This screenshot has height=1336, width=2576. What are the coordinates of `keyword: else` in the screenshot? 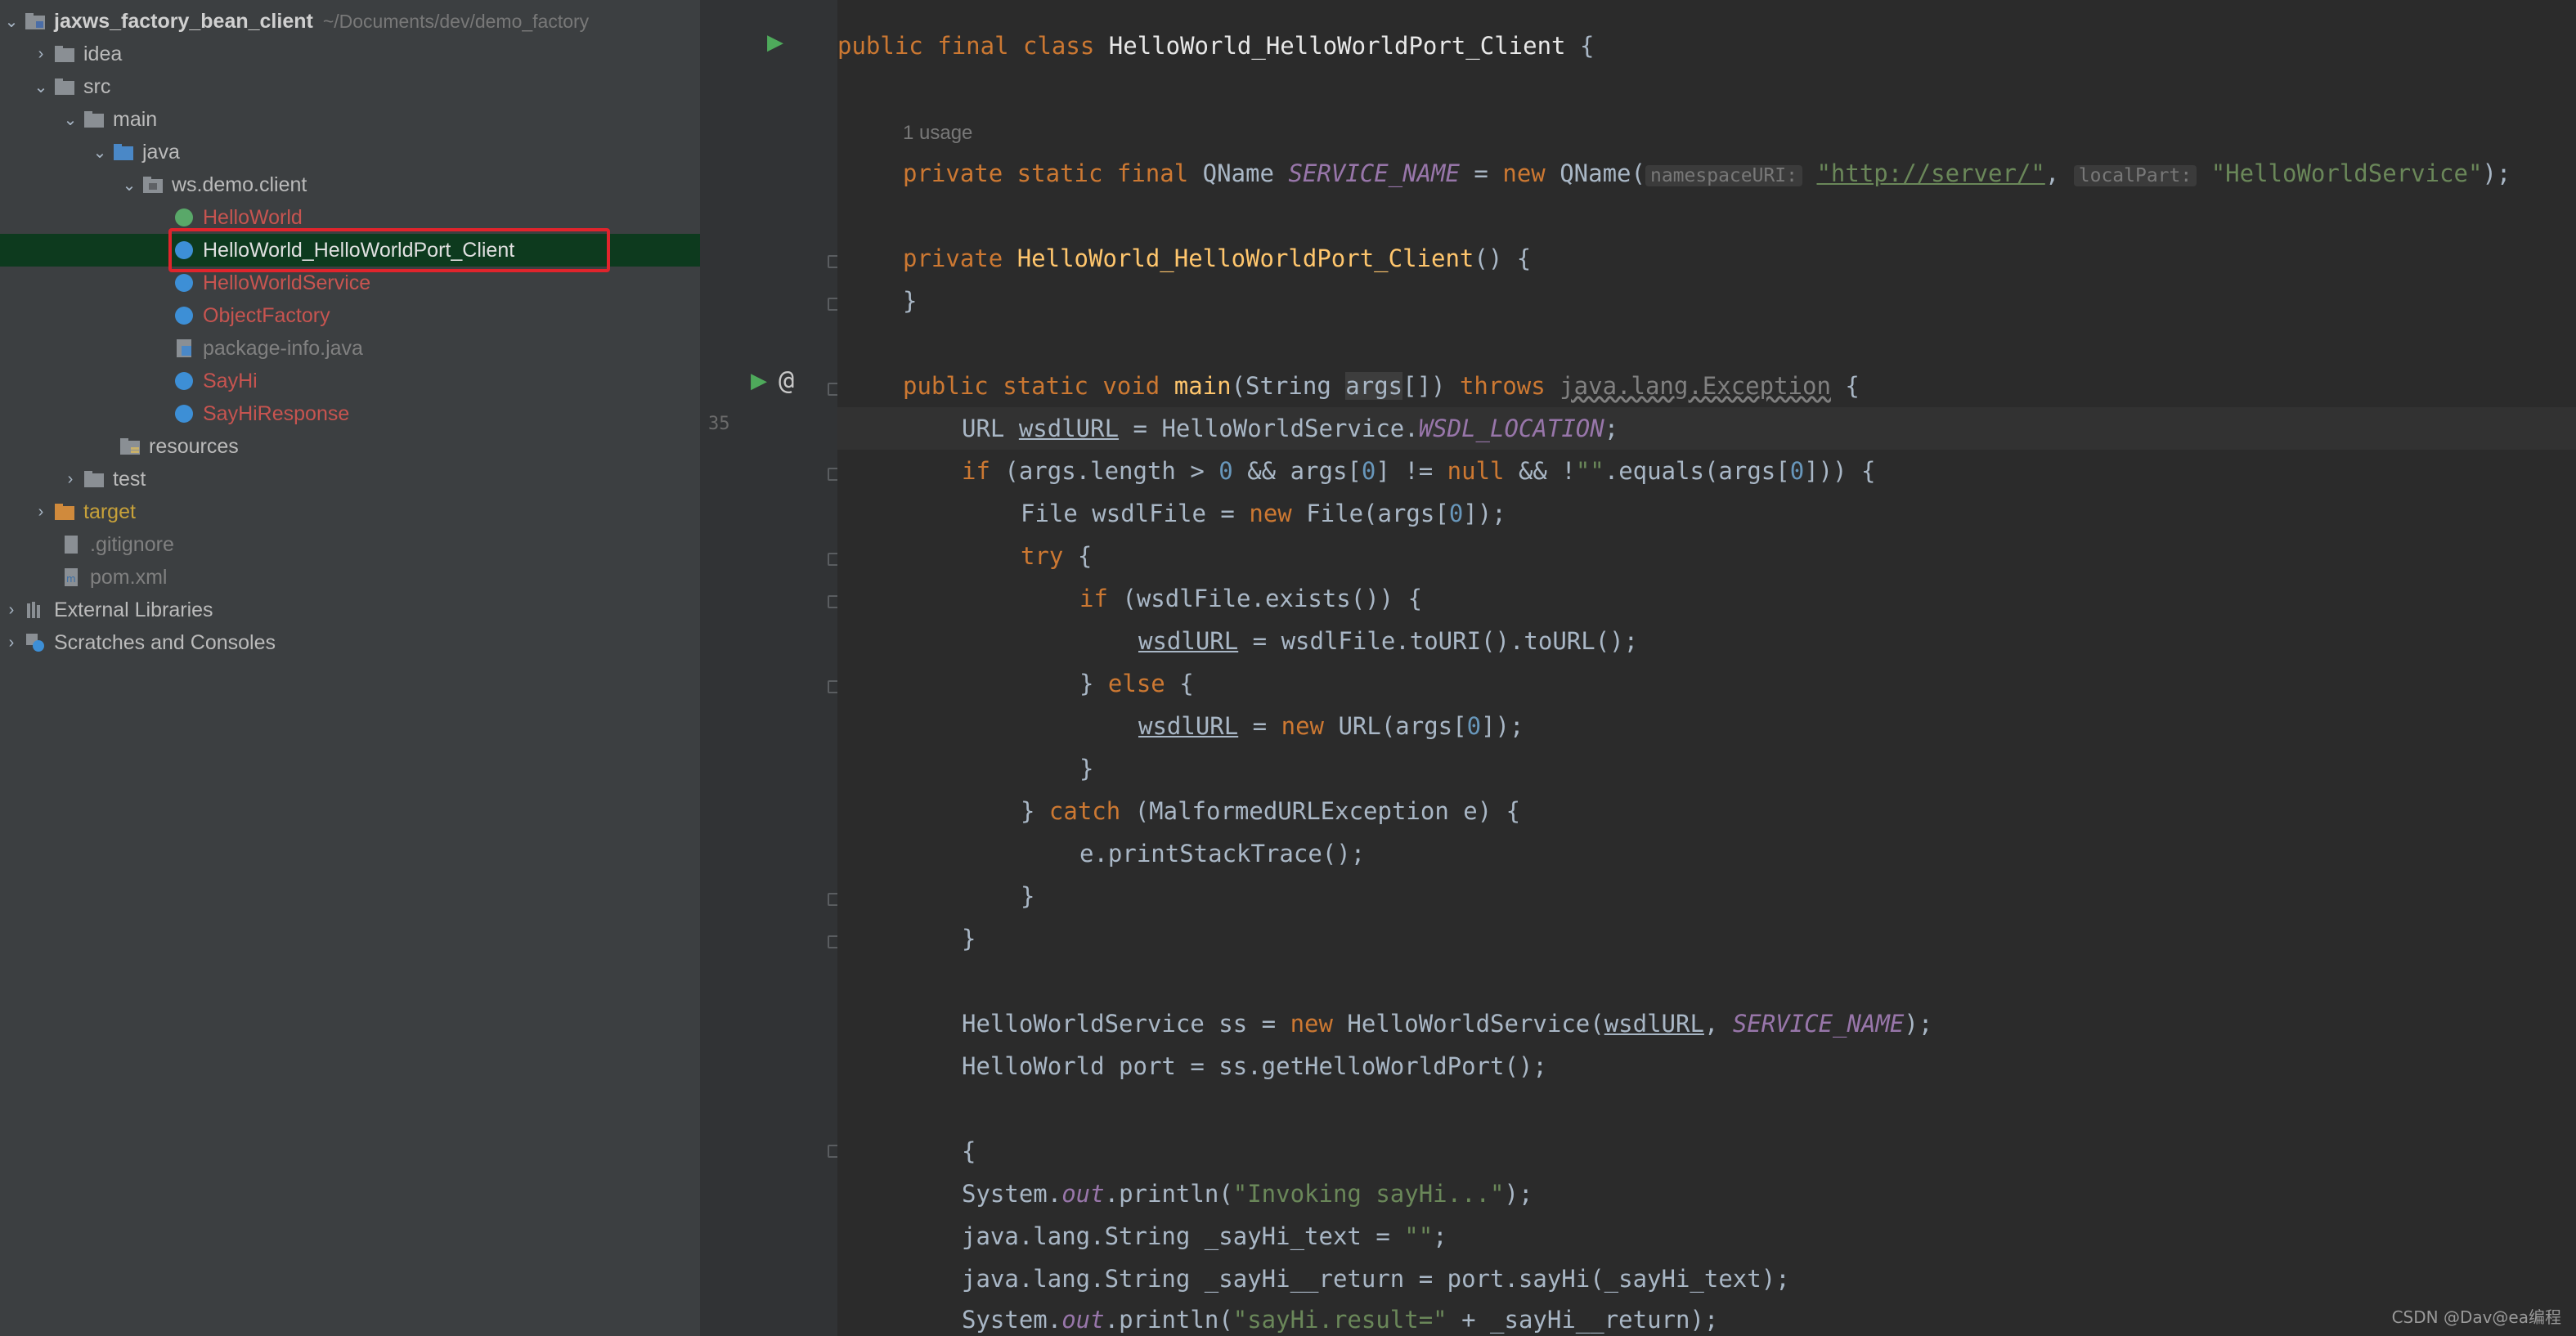 It's located at (1136, 683).